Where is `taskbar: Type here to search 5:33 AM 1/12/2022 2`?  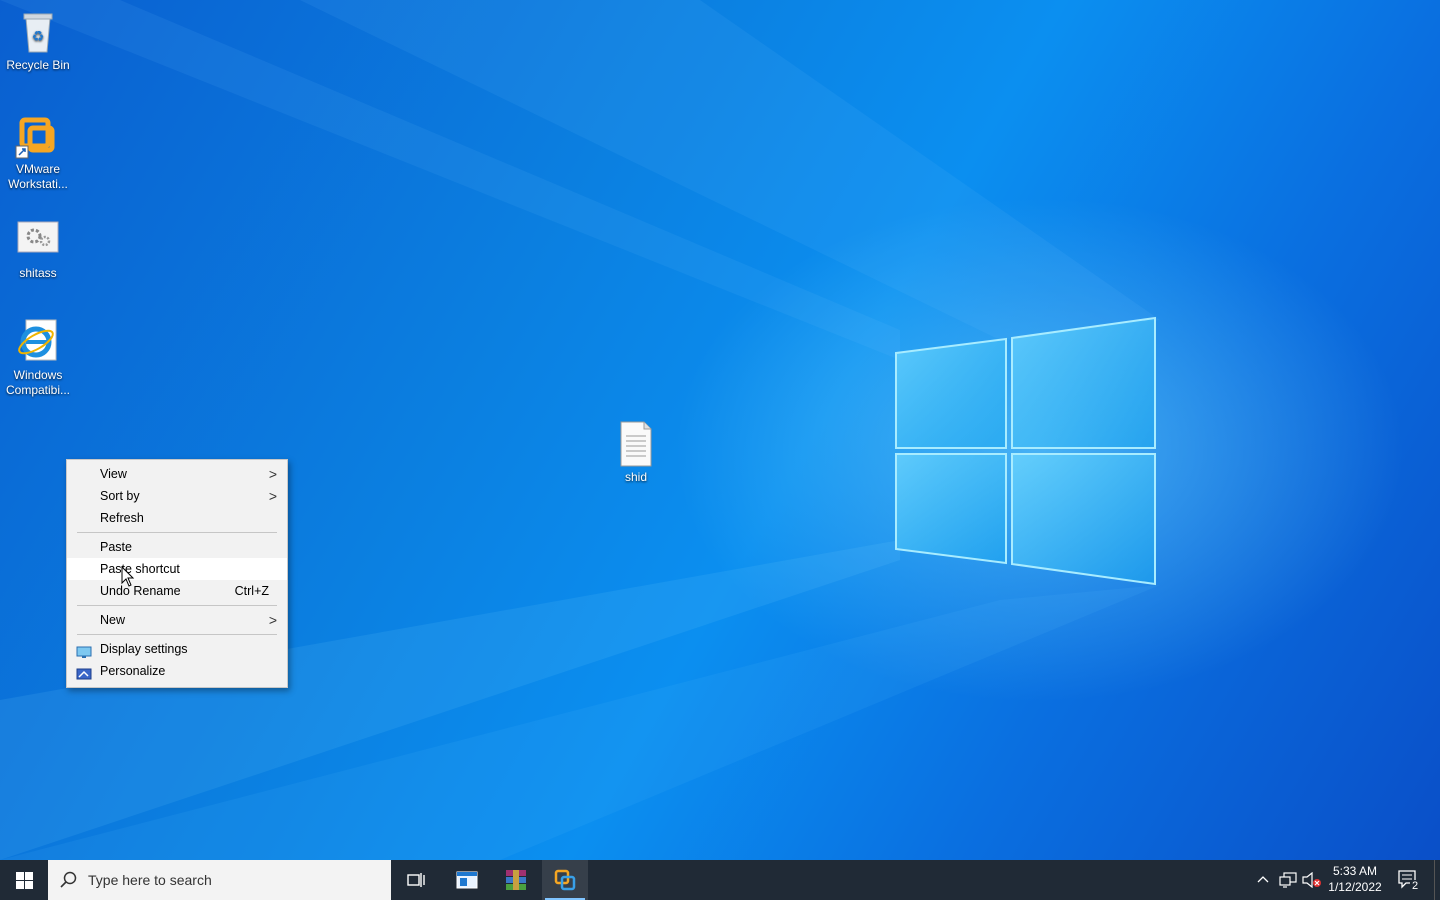 taskbar: Type here to search 5:33 AM 1/12/2022 2 is located at coordinates (720, 880).